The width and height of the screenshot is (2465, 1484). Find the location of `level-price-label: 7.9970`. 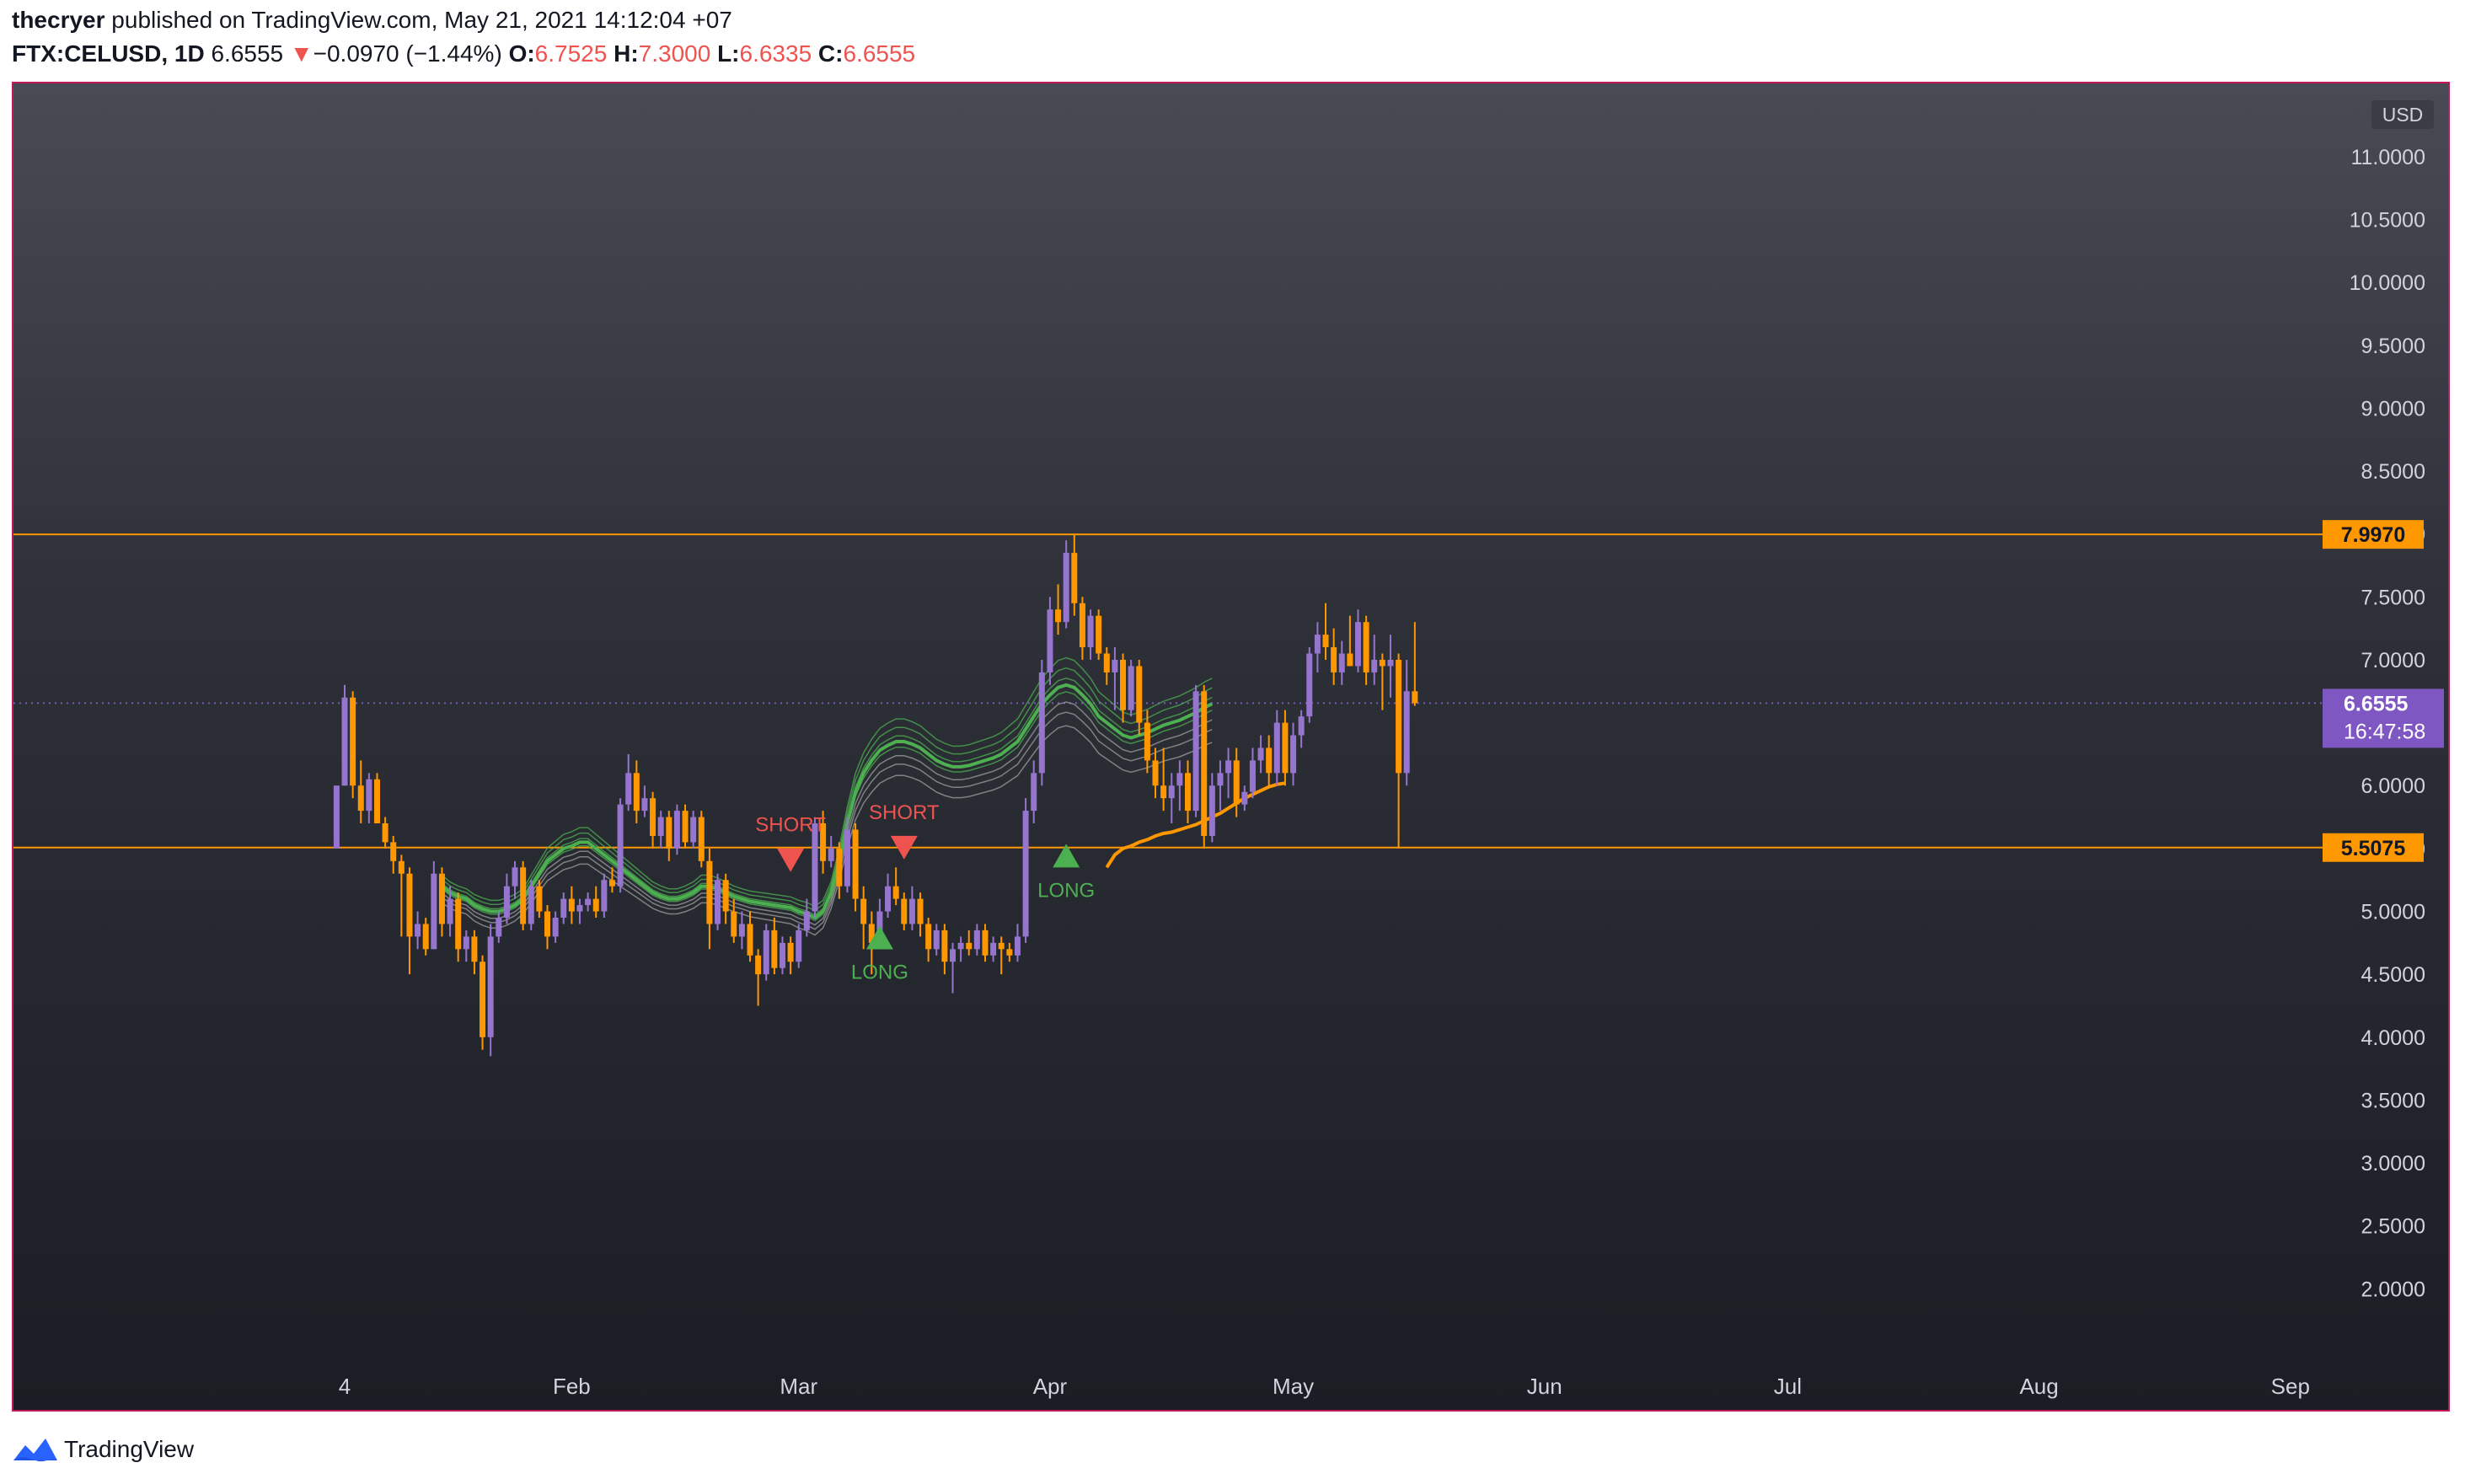

level-price-label: 7.9970 is located at coordinates (2373, 535).